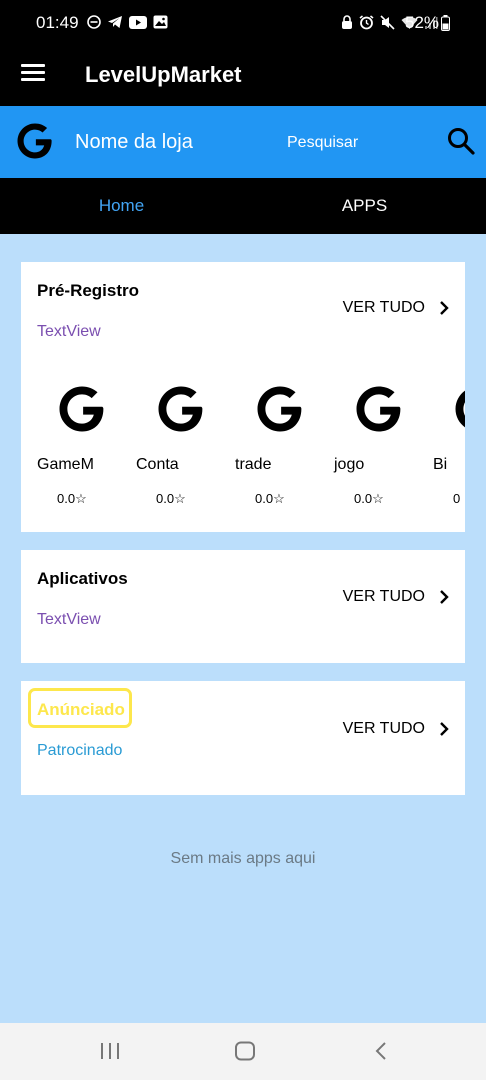 The height and width of the screenshot is (1080, 486). Describe the element at coordinates (69, 619) in the screenshot. I see `aplicativos-subtitle: TextView` at that location.